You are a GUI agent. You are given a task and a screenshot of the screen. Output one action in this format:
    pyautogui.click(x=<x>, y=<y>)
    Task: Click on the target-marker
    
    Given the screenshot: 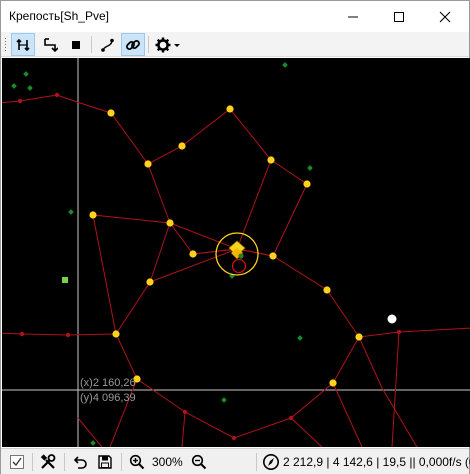 What is the action you would take?
    pyautogui.click(x=392, y=319)
    